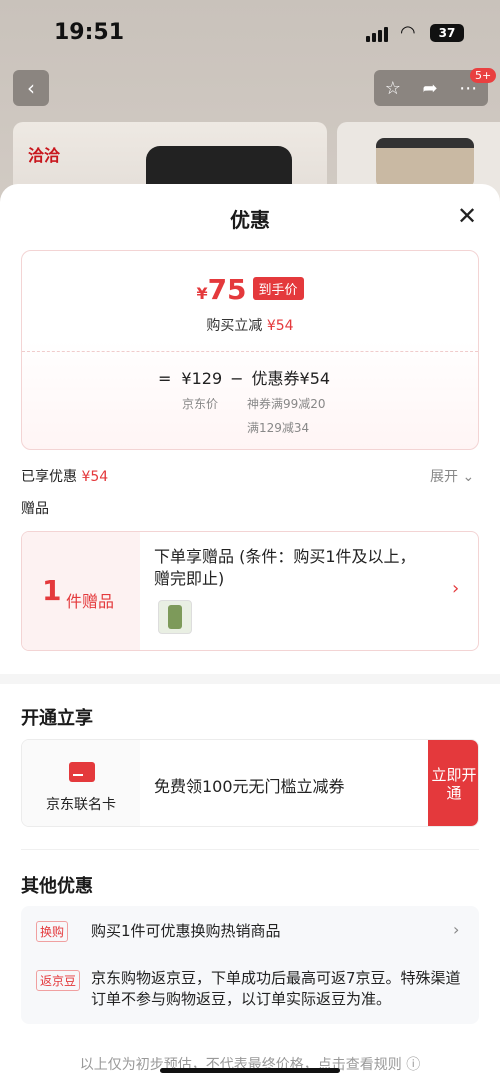 Image resolution: width=500 pixels, height=1082 pixels. I want to click on coupon-amount: 优惠券¥54, so click(291, 378).